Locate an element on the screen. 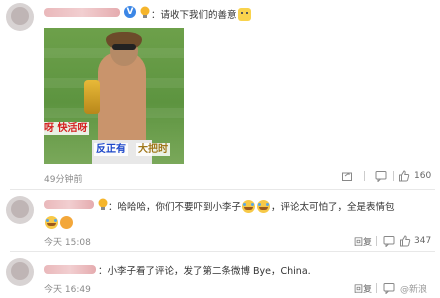 The image size is (440, 298). comment-text: ：小李子看了评论，发了第二条微博 Bye，China. is located at coordinates (204, 271).